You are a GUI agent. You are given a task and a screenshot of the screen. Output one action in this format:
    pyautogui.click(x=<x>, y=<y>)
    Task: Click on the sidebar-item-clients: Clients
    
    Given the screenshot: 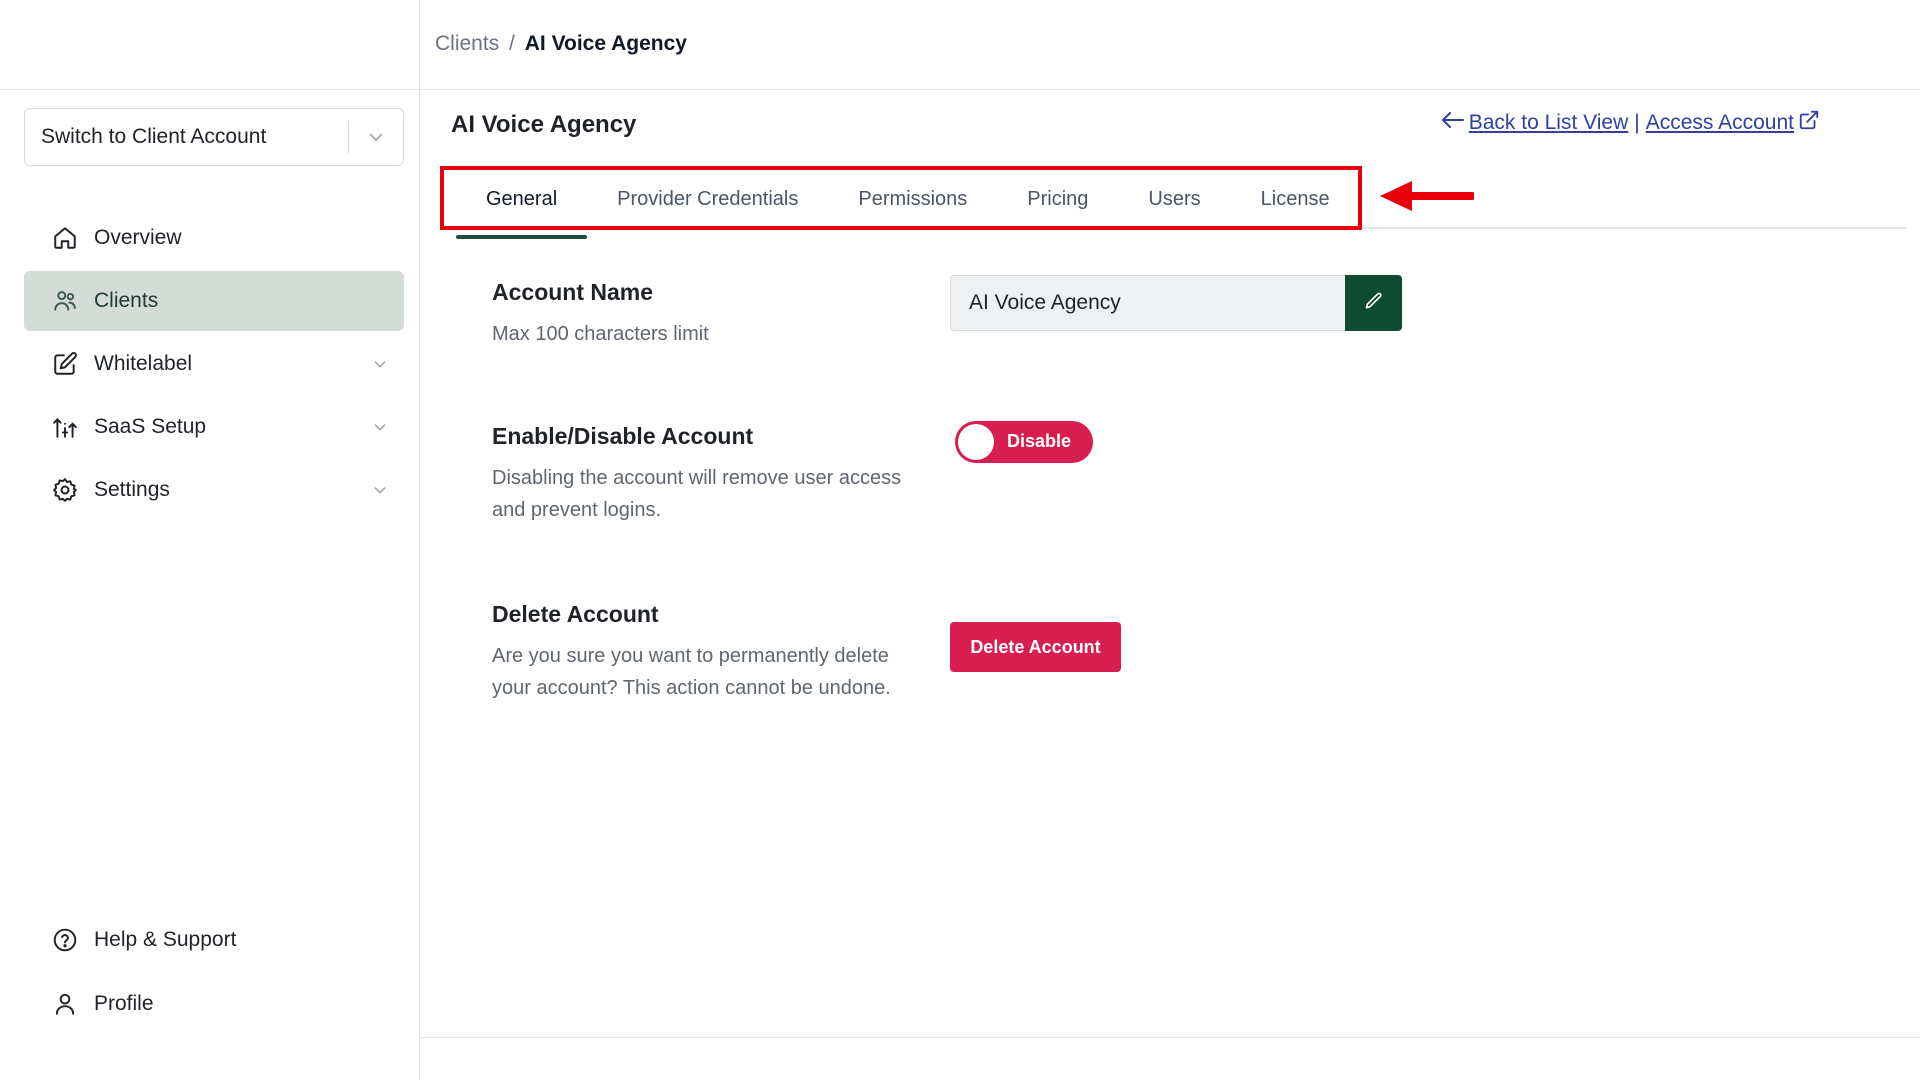 What is the action you would take?
    pyautogui.click(x=214, y=301)
    